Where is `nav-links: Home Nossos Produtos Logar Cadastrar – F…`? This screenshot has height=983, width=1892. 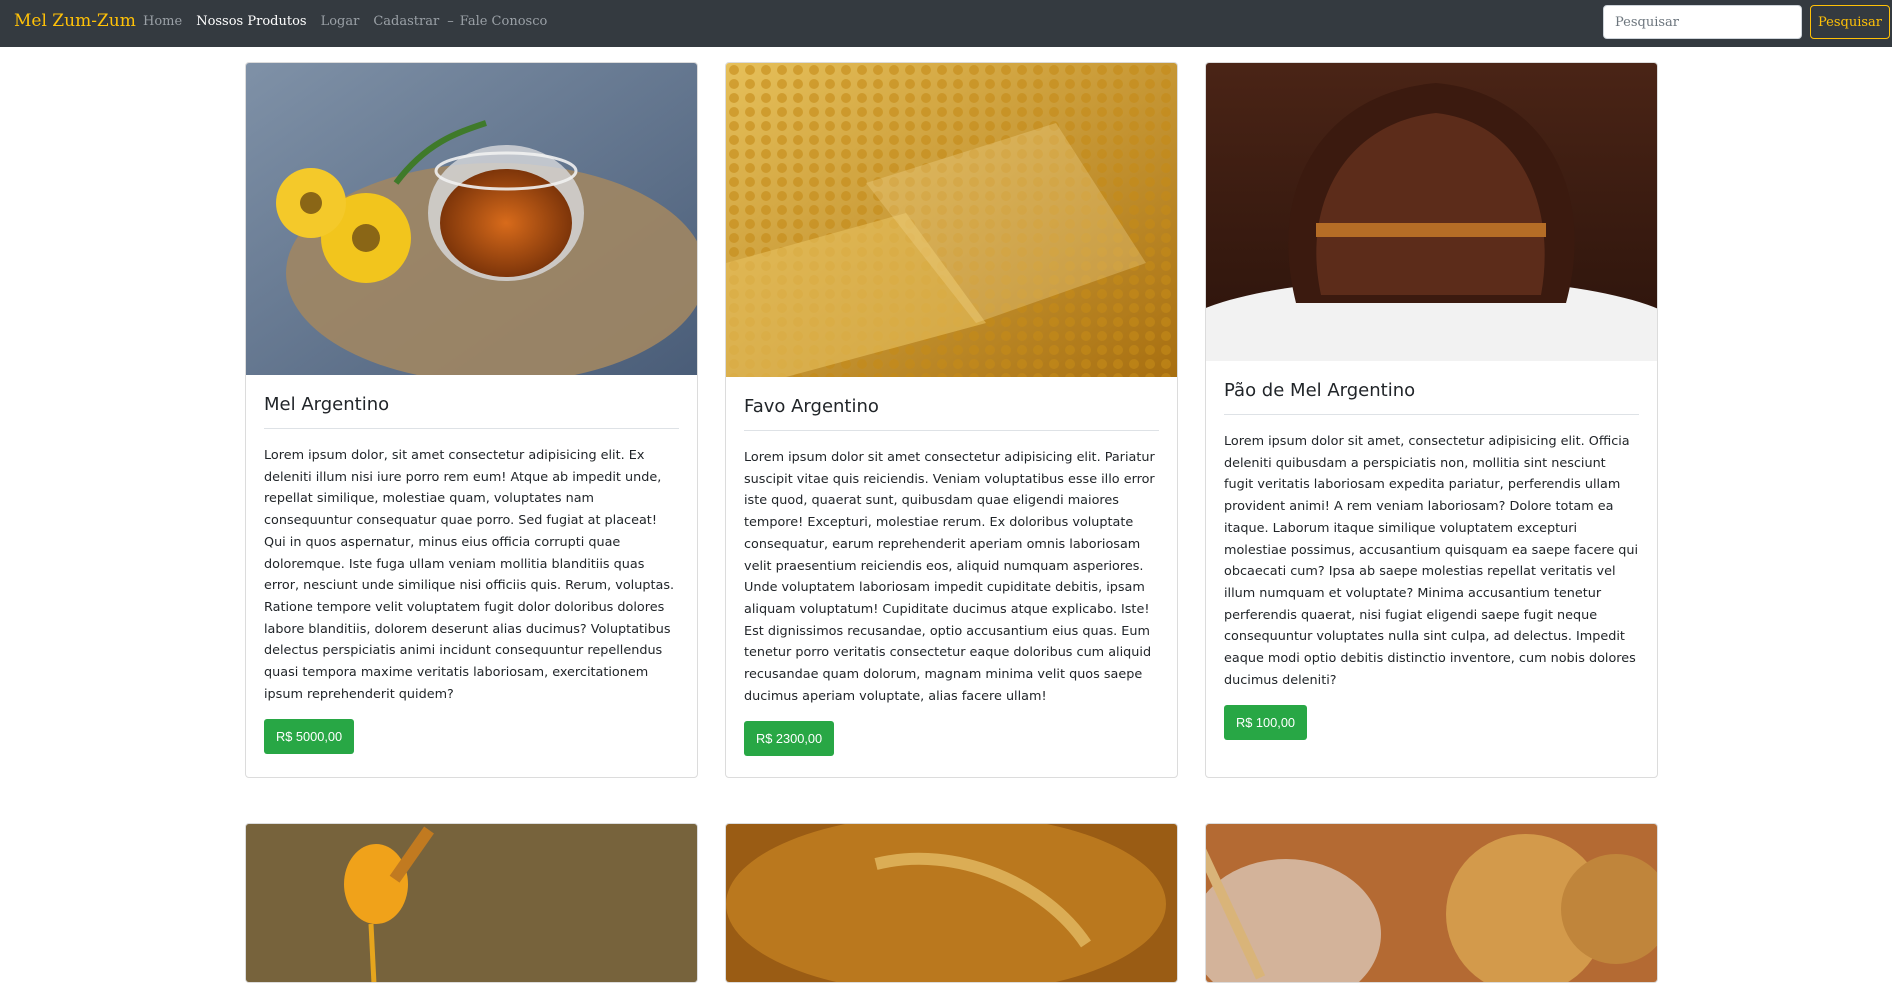
nav-links: Home Nossos Produtos Logar Cadastrar – F… is located at coordinates (352, 21).